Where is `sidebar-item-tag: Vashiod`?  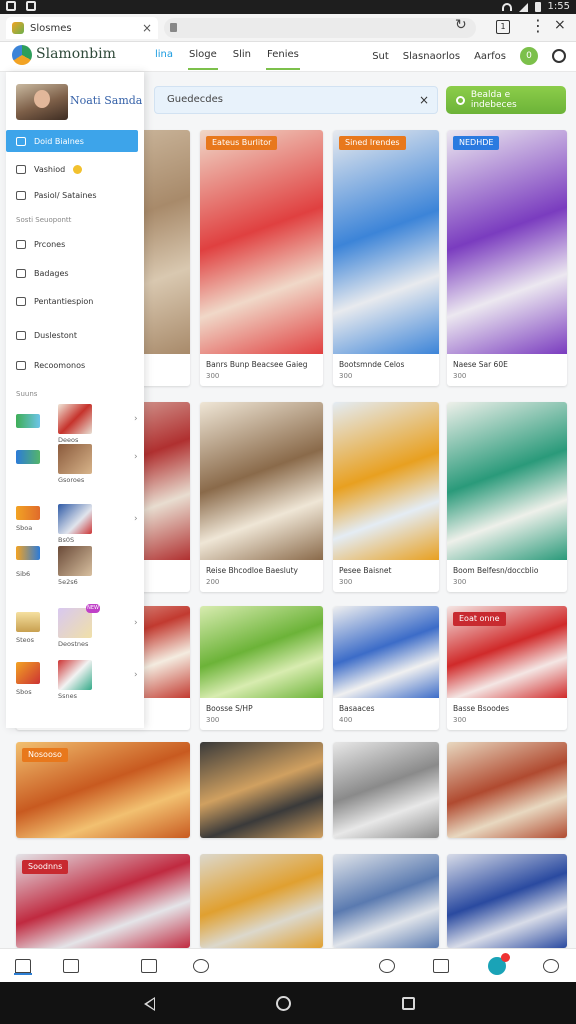
sidebar-item-tag: Vashiod is located at coordinates (72, 169).